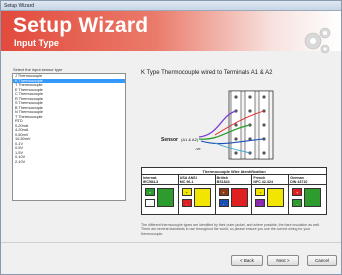 The width and height of the screenshot is (342, 275). I want to click on sensor-list-item: 2-10V, so click(69, 162).